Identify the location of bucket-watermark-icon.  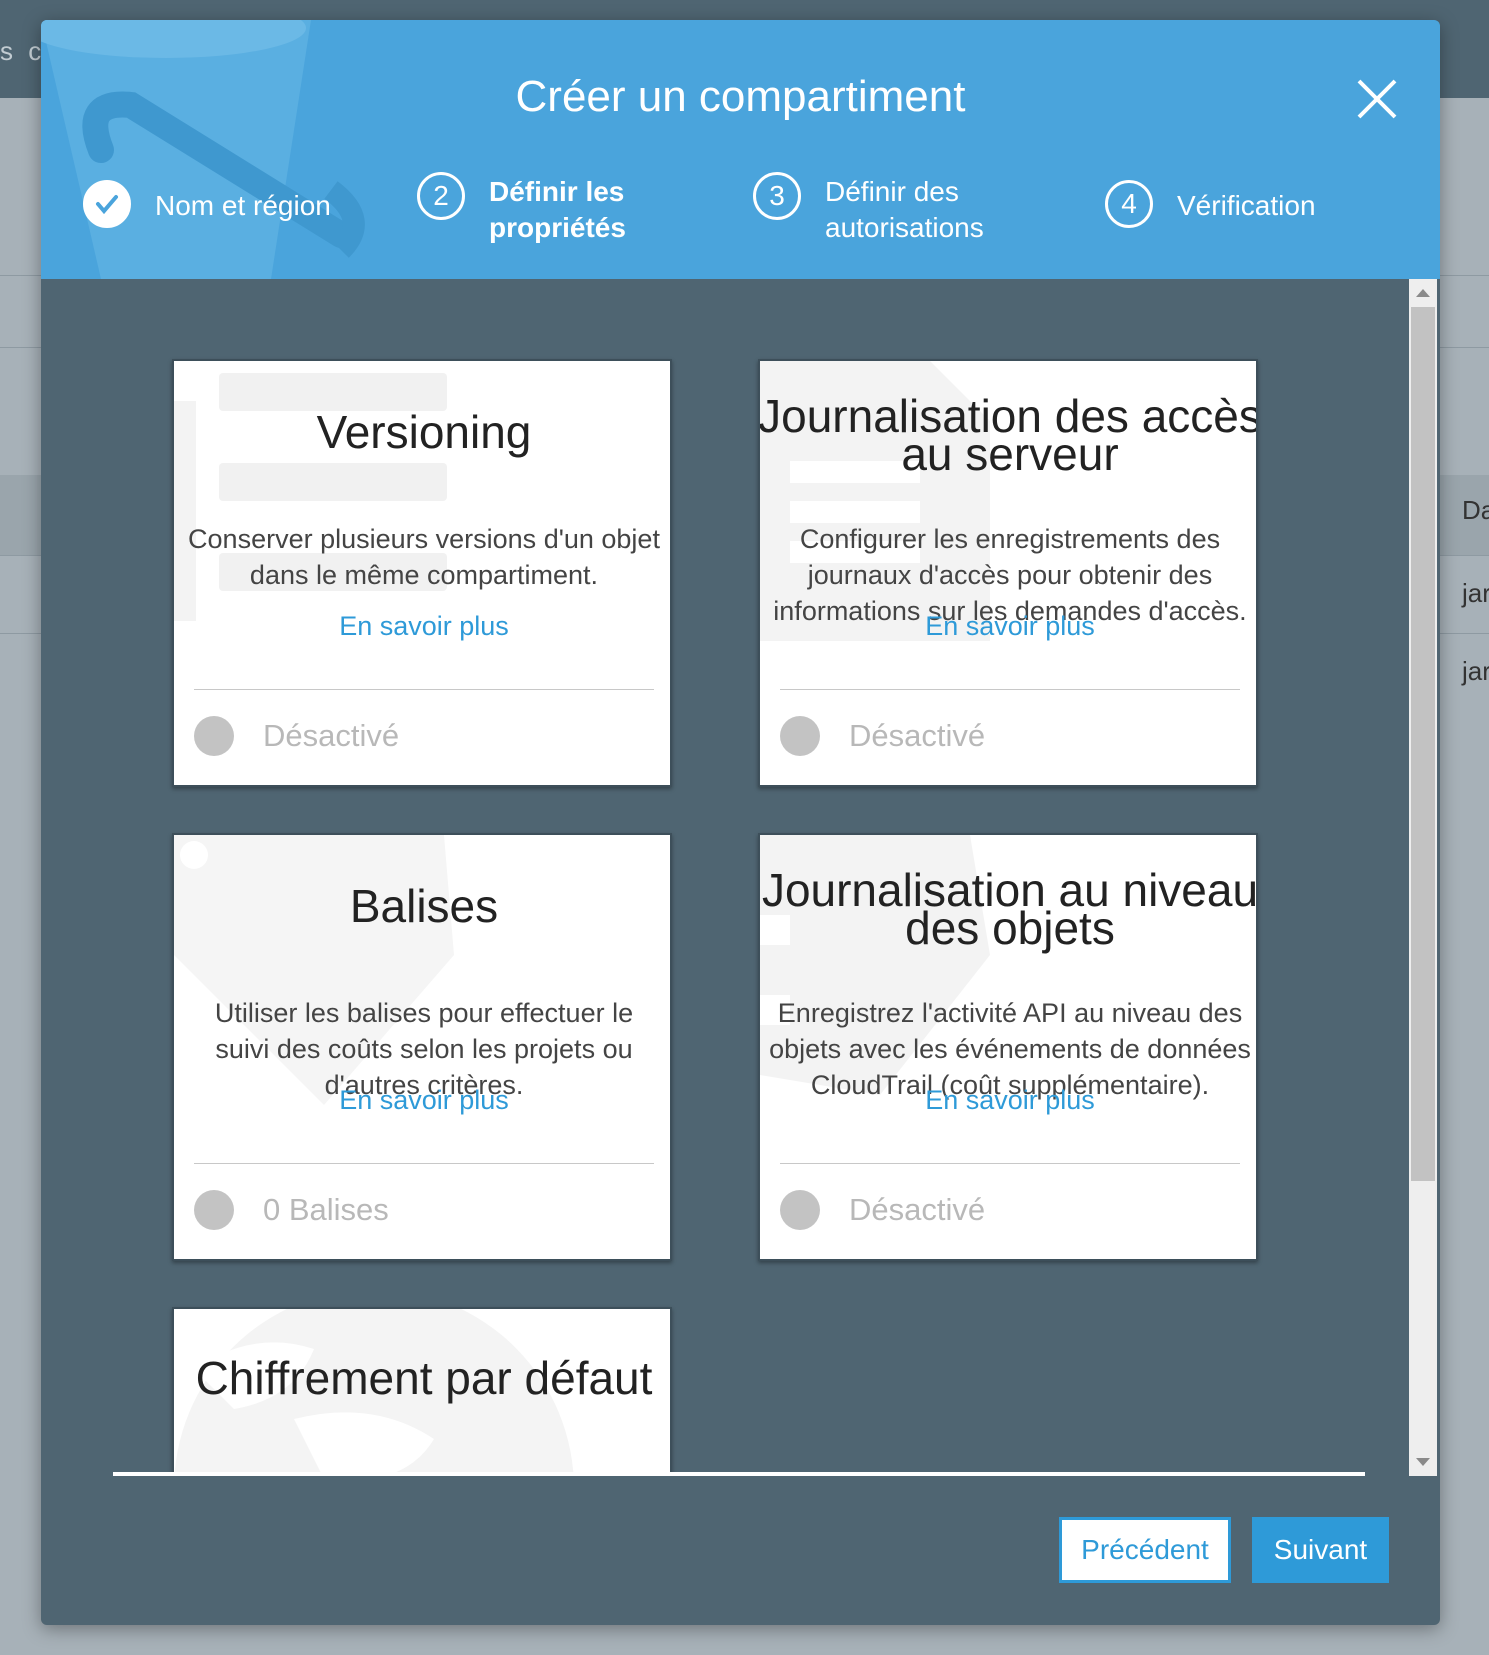
(203, 149).